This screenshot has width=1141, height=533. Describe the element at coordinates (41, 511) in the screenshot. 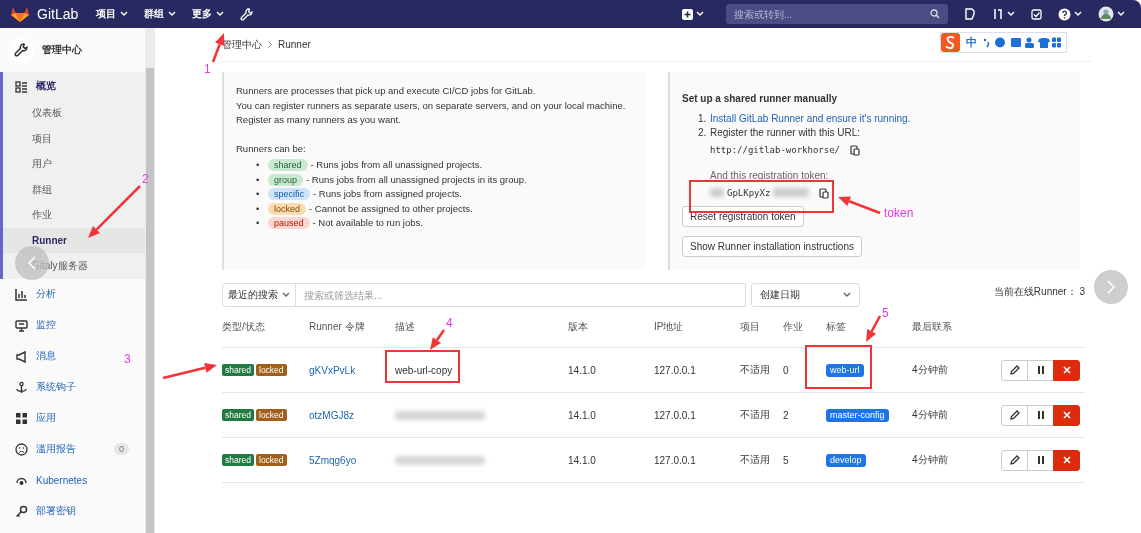

I see `sidebar-item: 部署密钥` at that location.